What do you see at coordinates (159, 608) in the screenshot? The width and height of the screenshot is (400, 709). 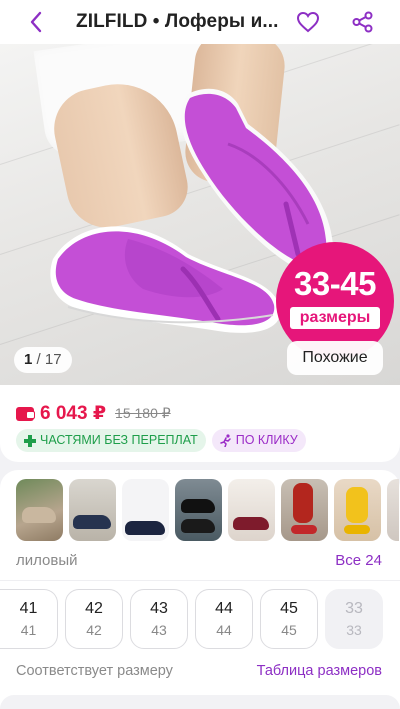 I see `size-eu: 43` at bounding box center [159, 608].